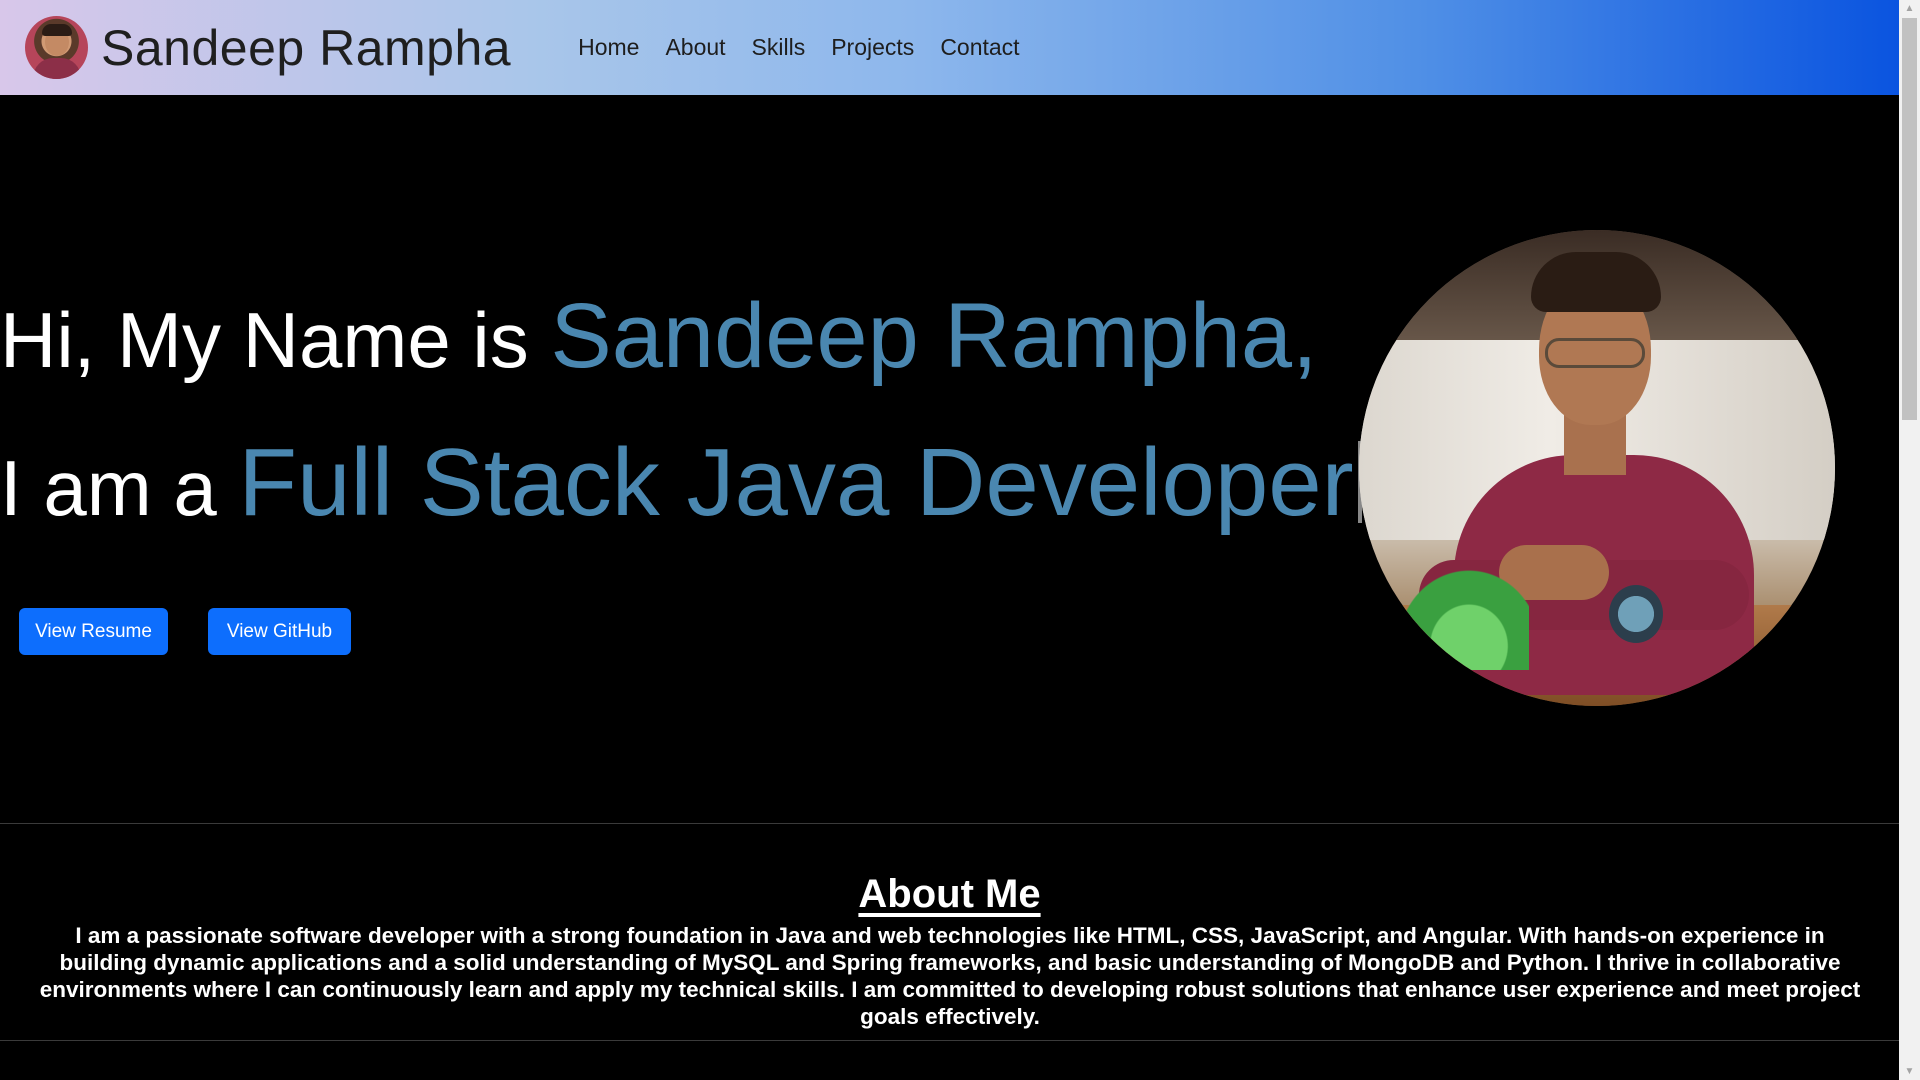  Describe the element at coordinates (608, 47) in the screenshot. I see `nav-link-home: Home` at that location.